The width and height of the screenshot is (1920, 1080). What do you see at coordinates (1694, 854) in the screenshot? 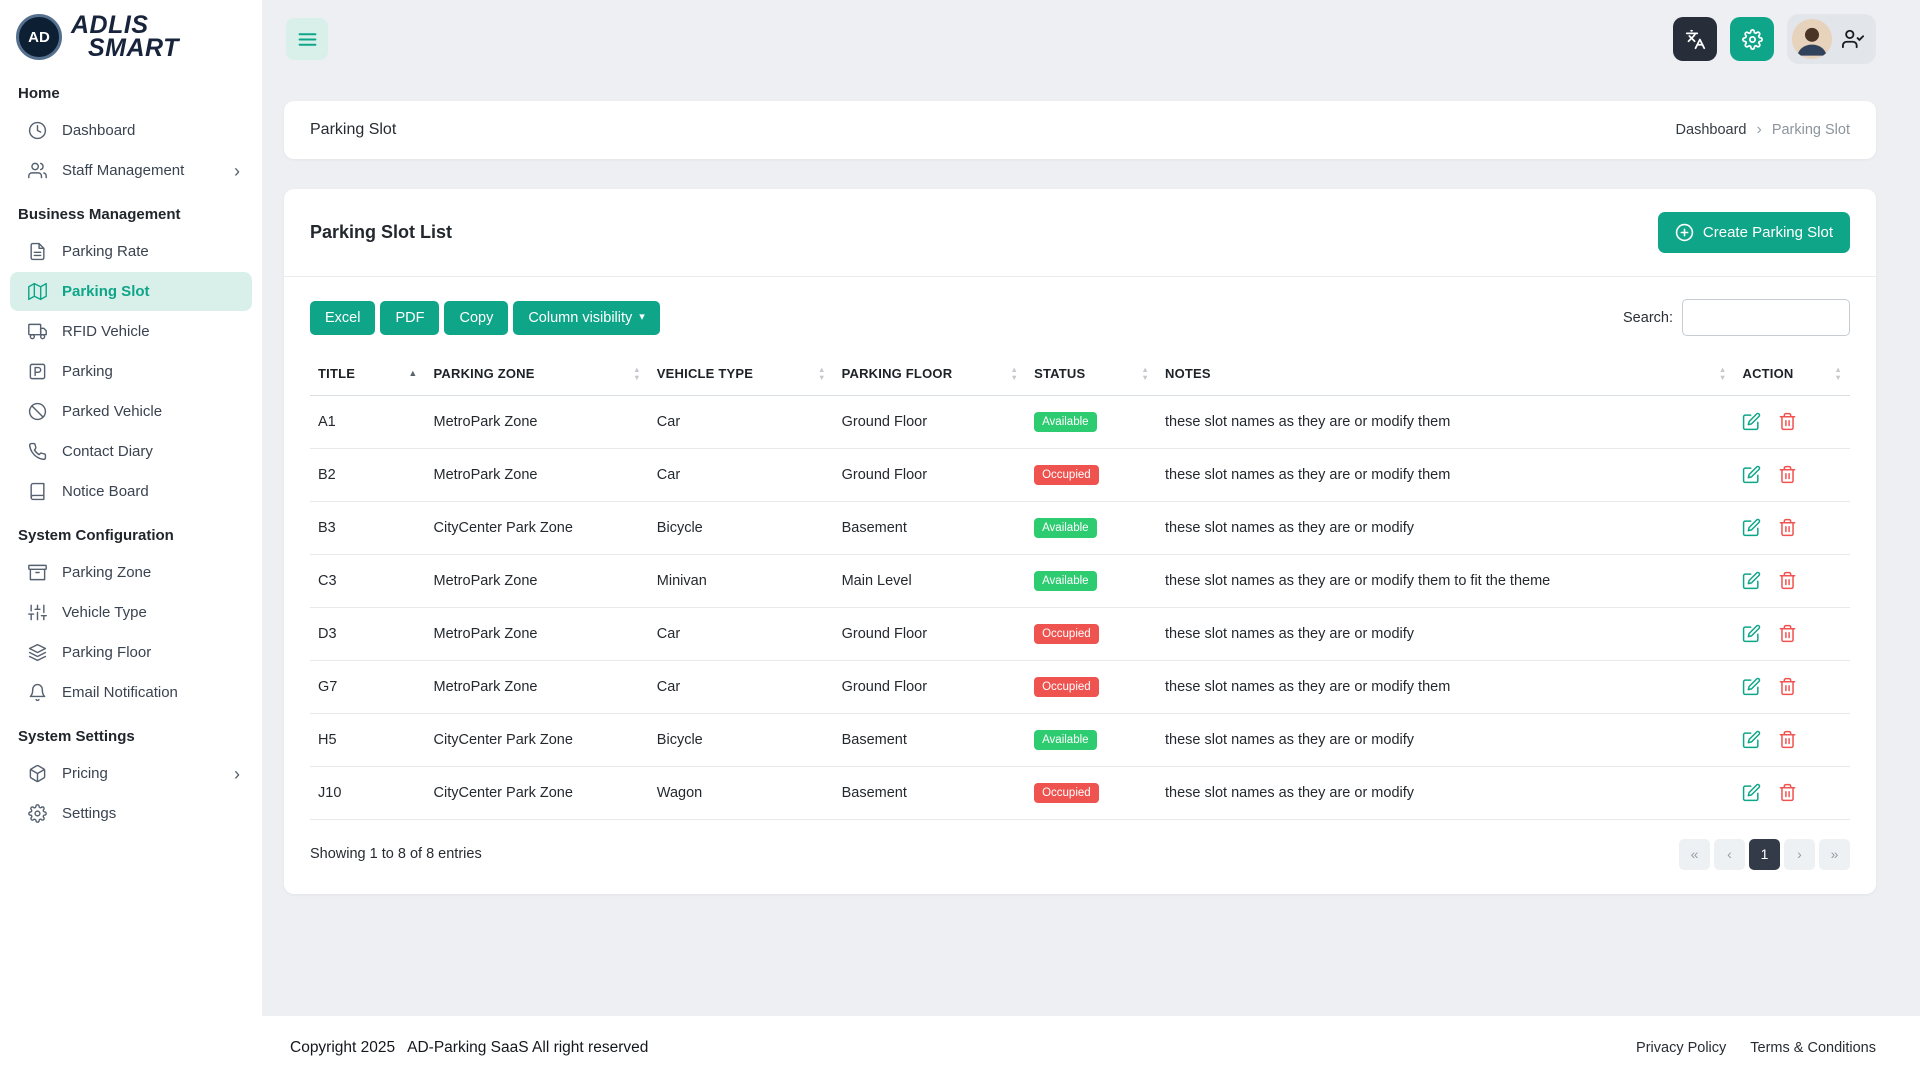
I see `pagination-first-button: «` at bounding box center [1694, 854].